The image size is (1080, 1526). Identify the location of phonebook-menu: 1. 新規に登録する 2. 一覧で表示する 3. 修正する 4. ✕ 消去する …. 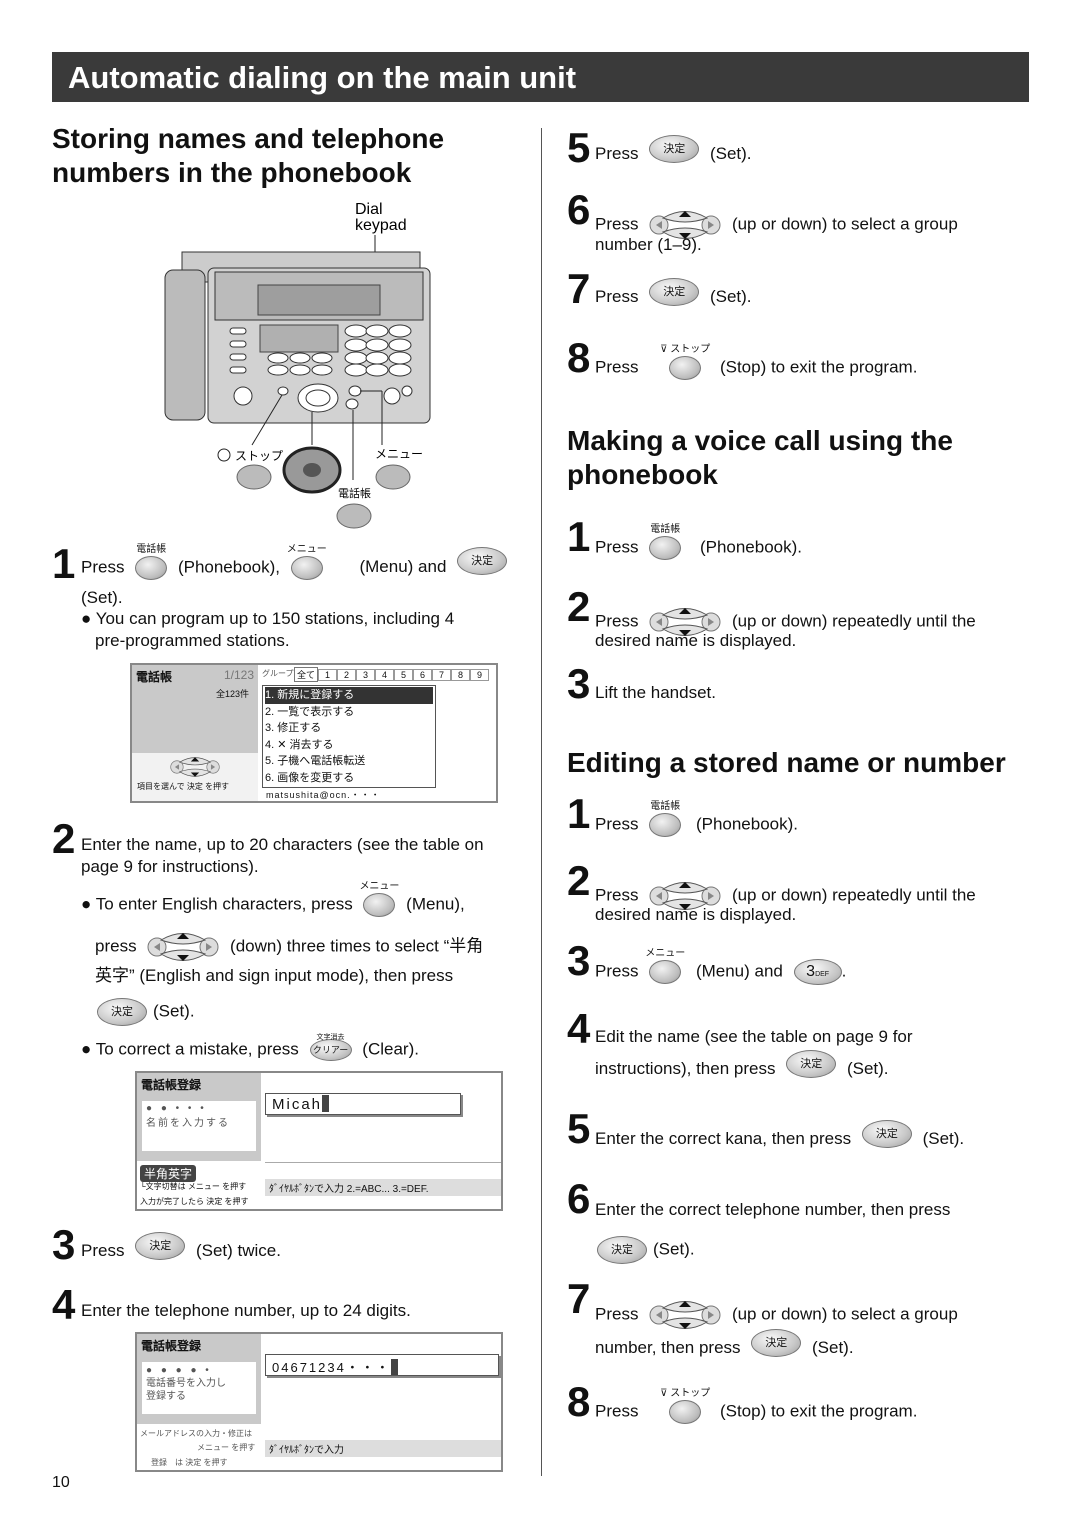
(349, 736).